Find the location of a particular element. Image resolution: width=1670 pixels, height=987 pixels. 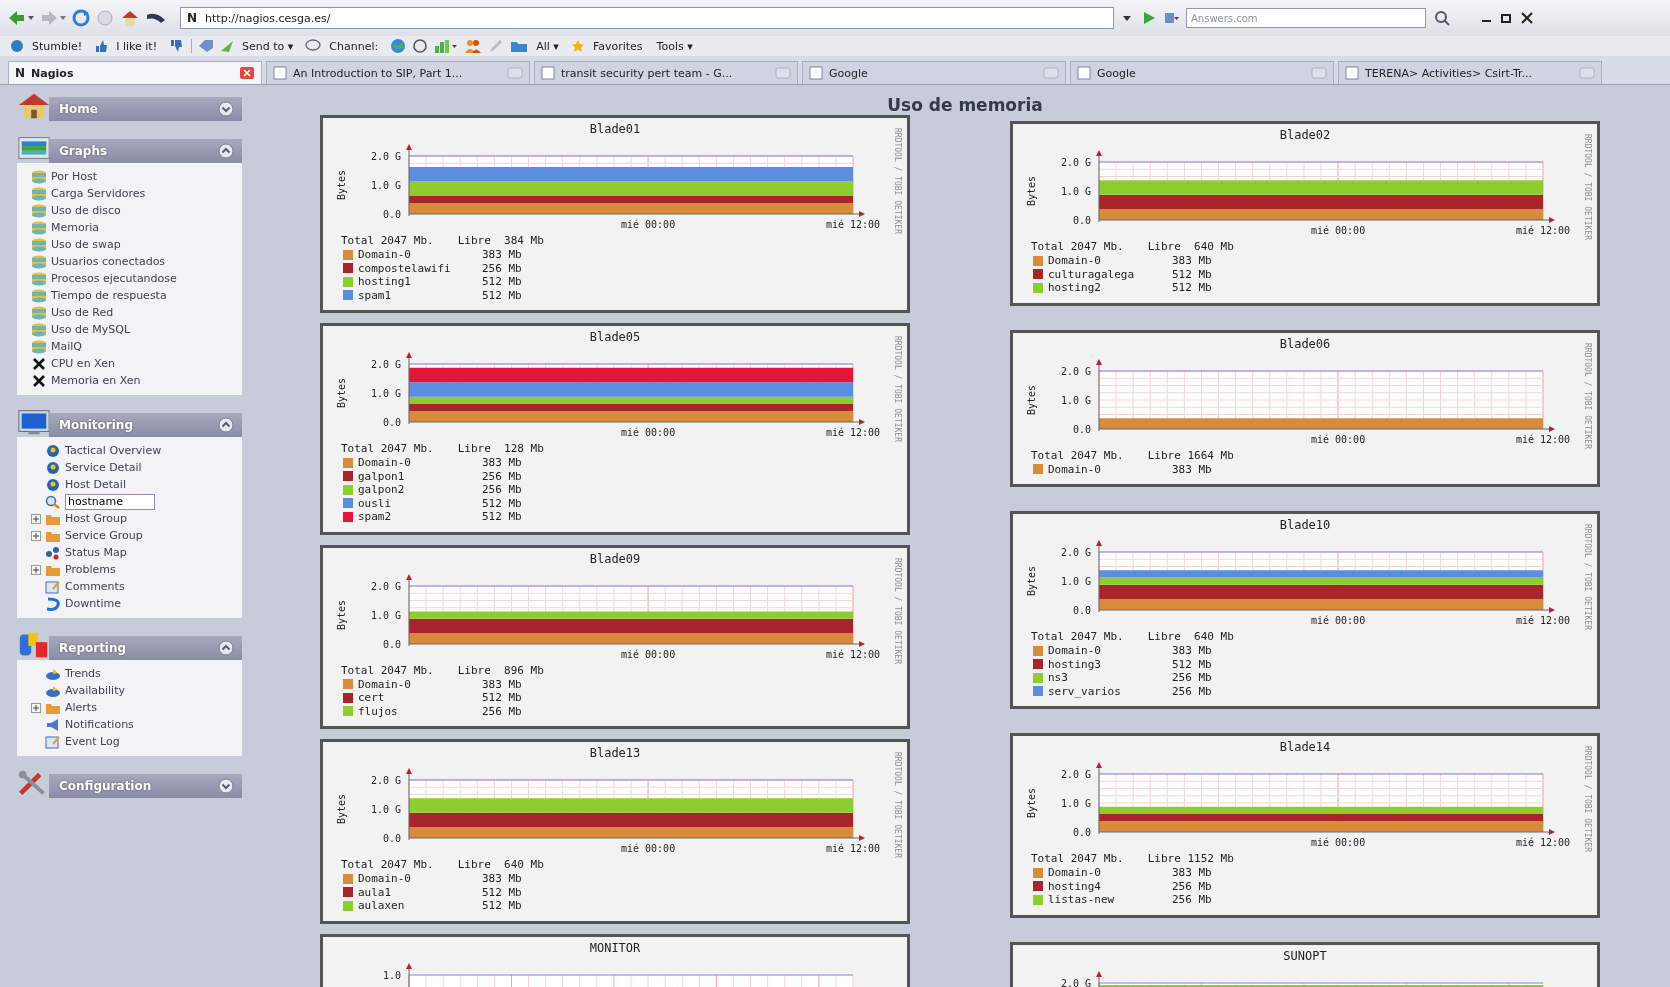

menu-item: Host Detail is located at coordinates (95, 484).